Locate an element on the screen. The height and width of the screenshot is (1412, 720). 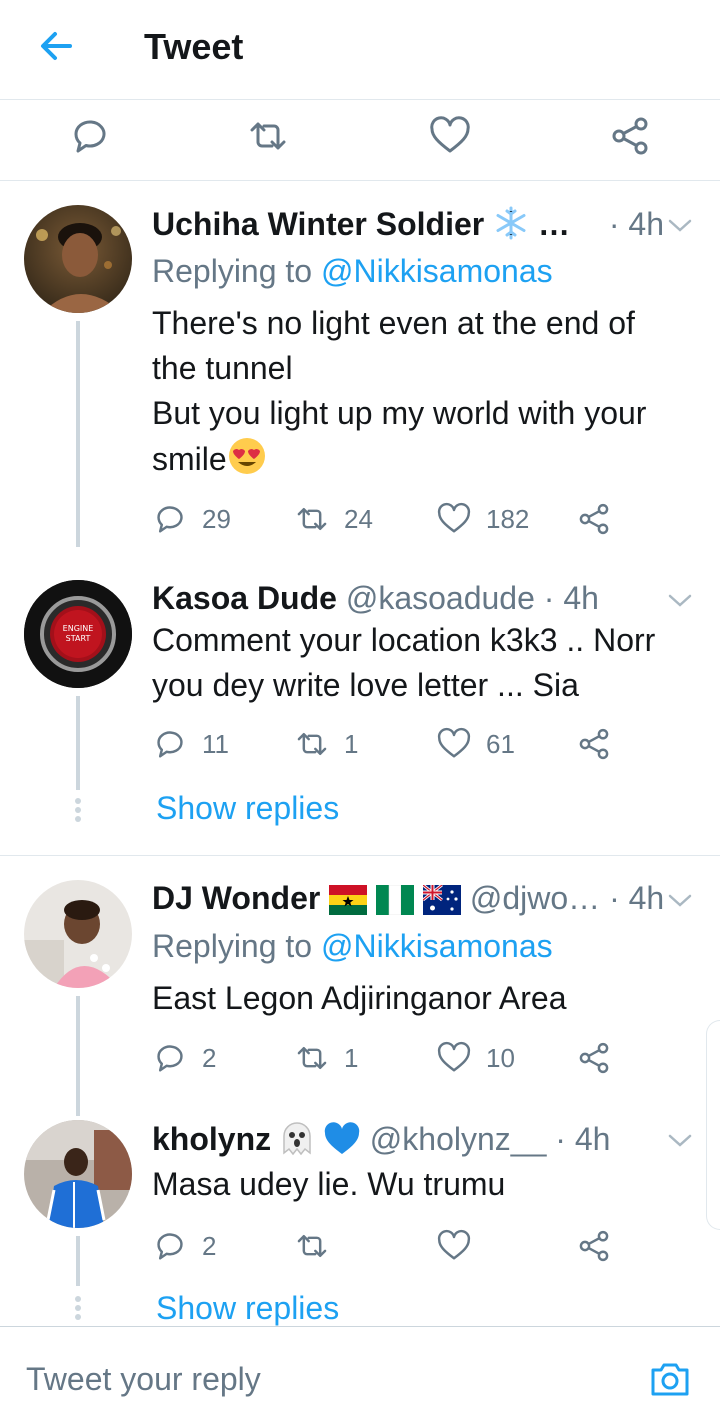
reply-action: 11 is located at coordinates (190, 744).